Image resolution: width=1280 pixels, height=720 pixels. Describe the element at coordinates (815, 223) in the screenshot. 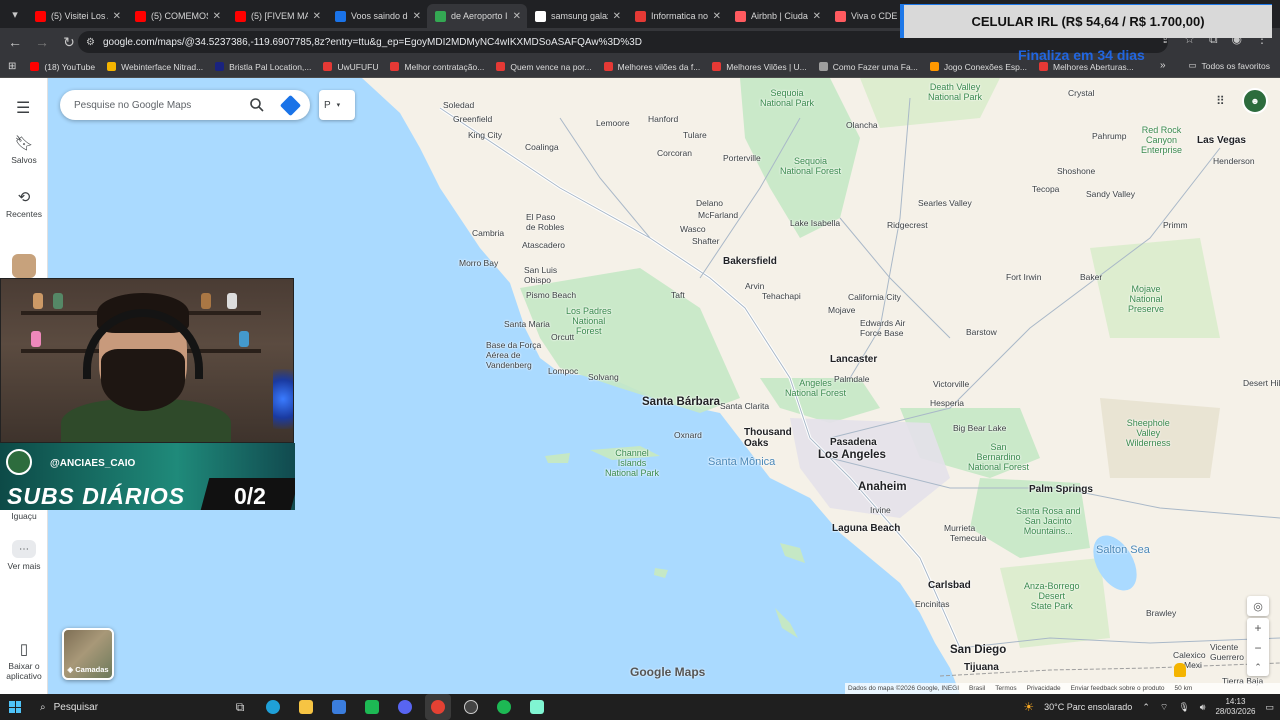

I see `map-place-label: Lake Isabella` at that location.